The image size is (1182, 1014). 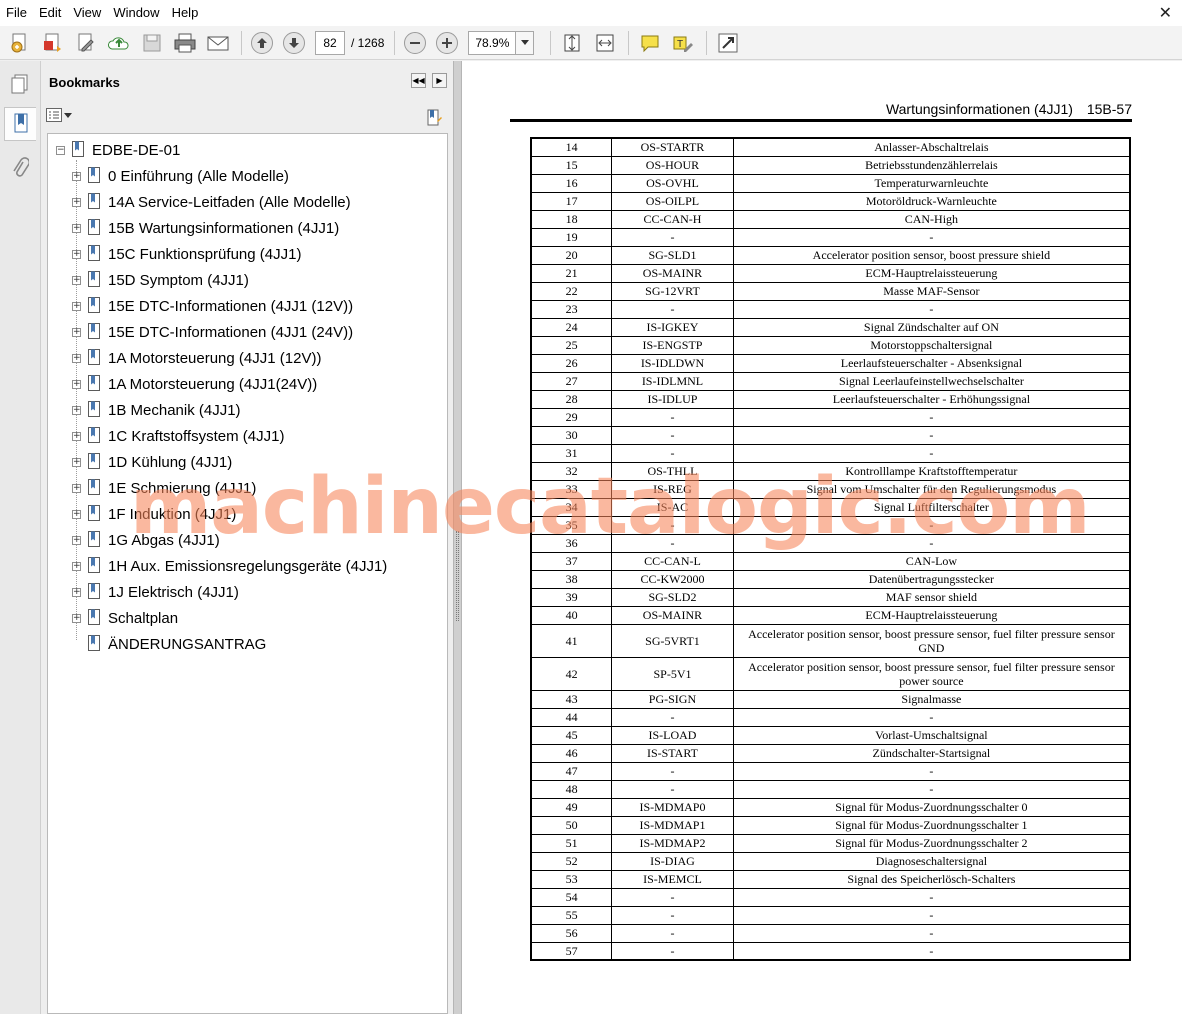 What do you see at coordinates (20, 168) in the screenshot?
I see `attachments-icon` at bounding box center [20, 168].